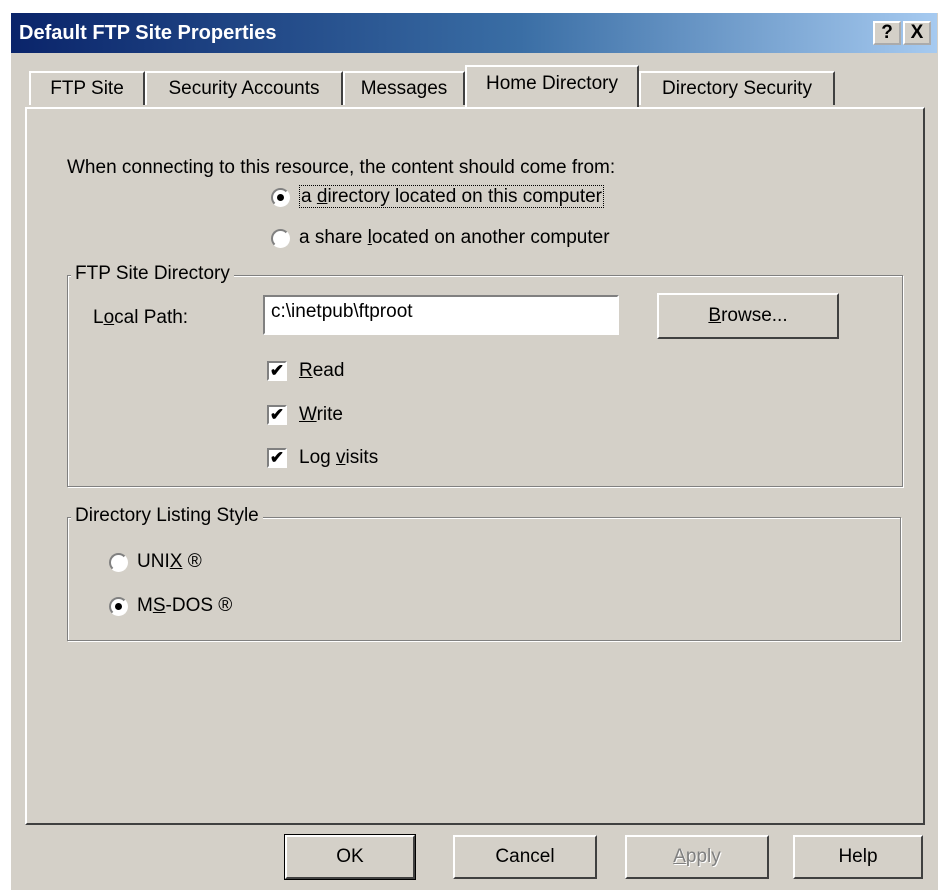 The image size is (940, 892). Describe the element at coordinates (167, 516) in the screenshot. I see `directory-listing-style-legend: Directory Listing Style` at that location.